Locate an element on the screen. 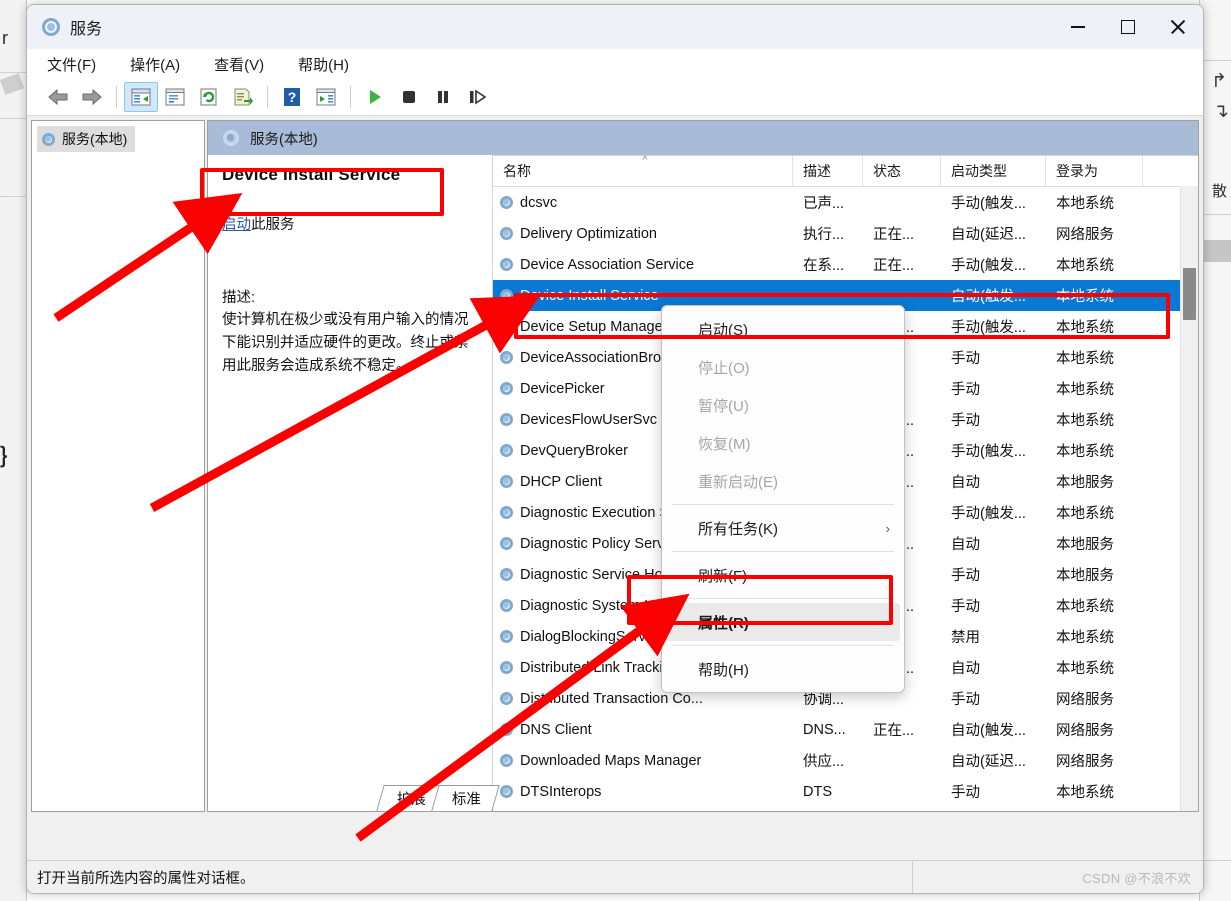 The height and width of the screenshot is (901, 1231). table-row: DNS Client DNS... 正在... 自动(触发... 网络服务 is located at coordinates (845, 729).